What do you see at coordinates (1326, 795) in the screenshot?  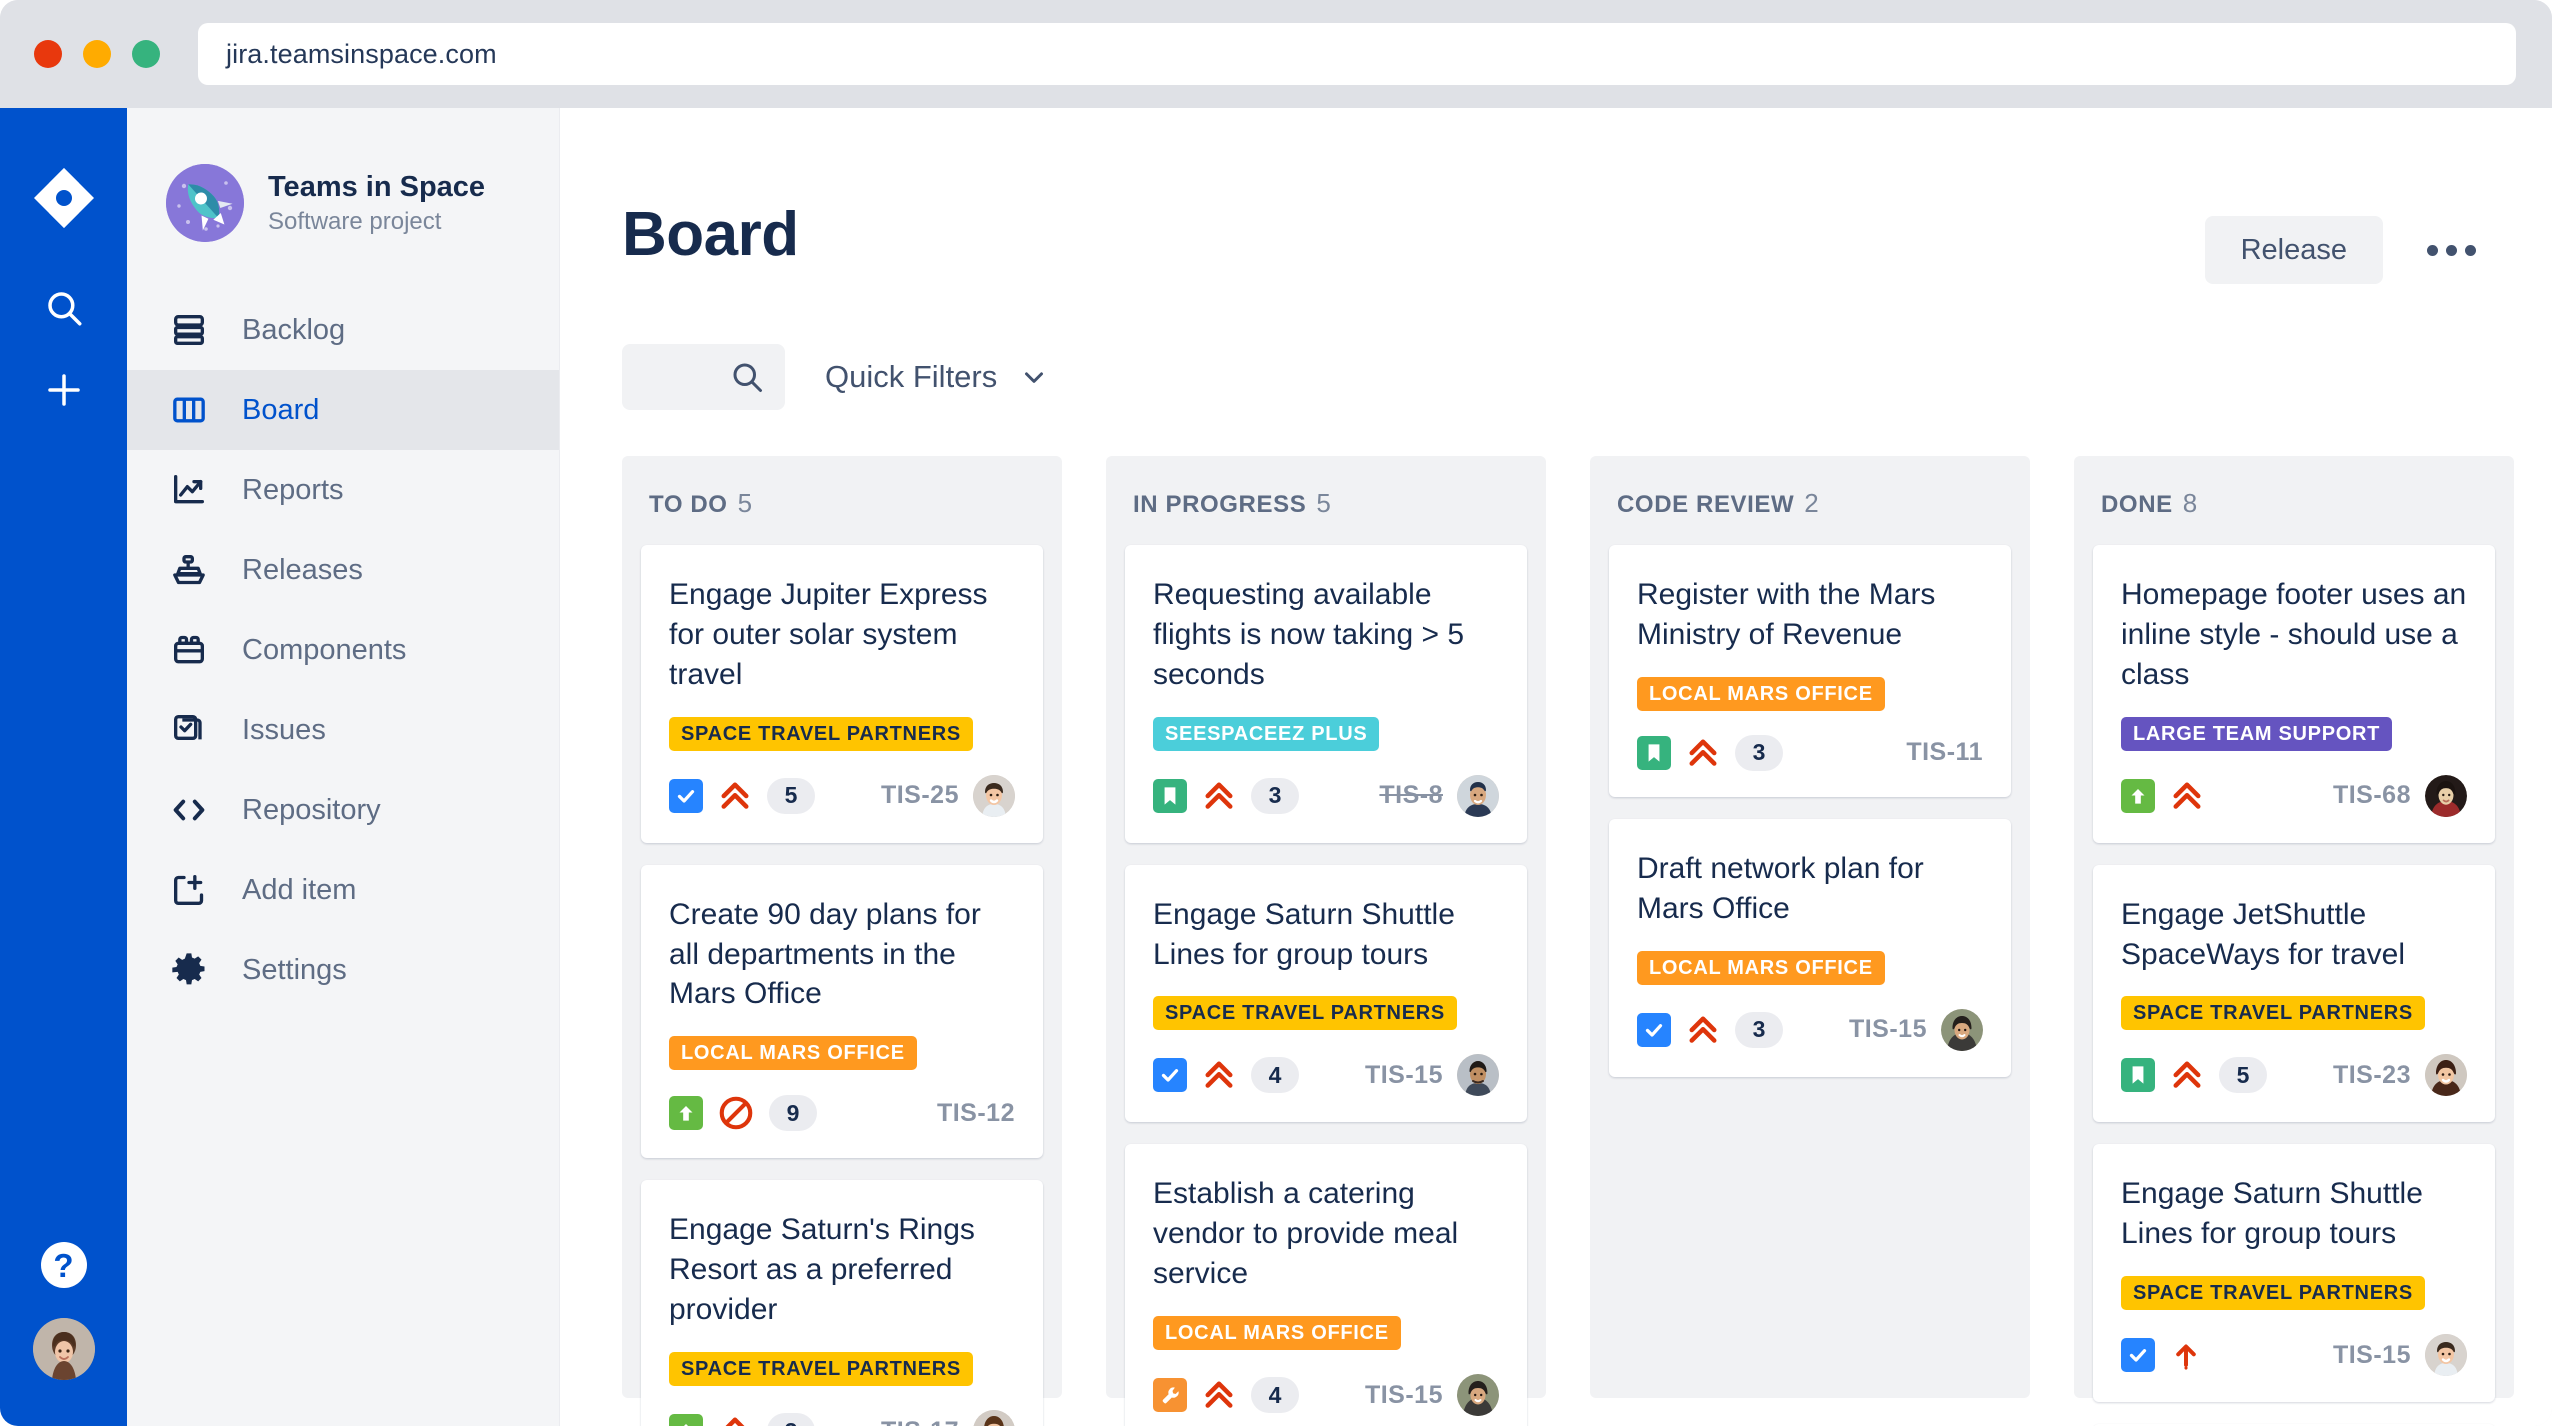 I see `card-footer: 3 TIS-8` at bounding box center [1326, 795].